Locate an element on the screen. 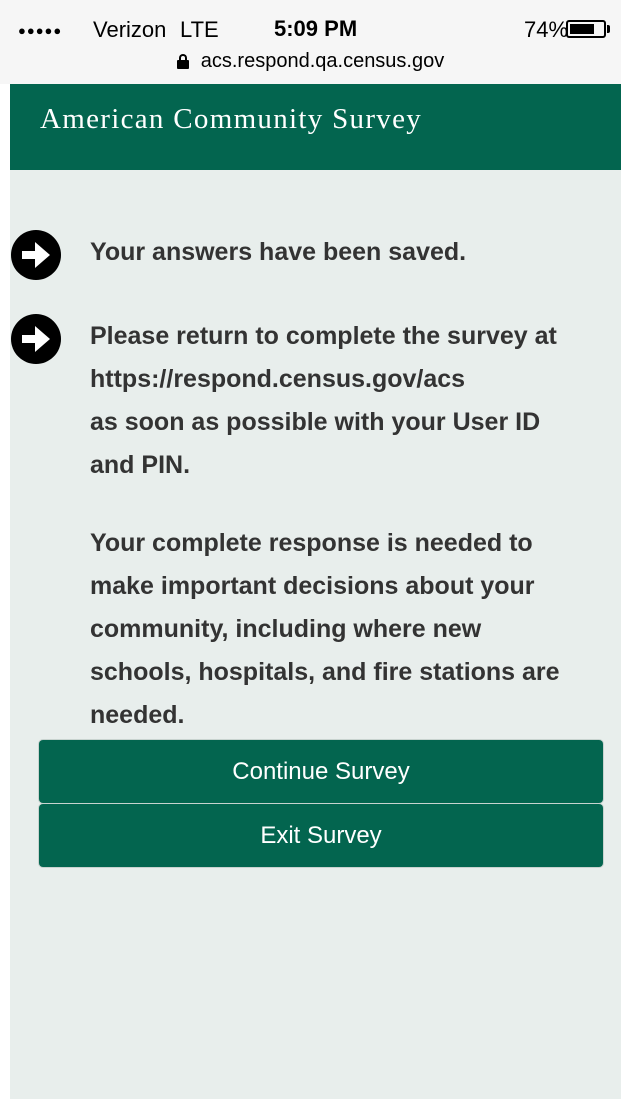  carrier-name: Verizon is located at coordinates (130, 29).